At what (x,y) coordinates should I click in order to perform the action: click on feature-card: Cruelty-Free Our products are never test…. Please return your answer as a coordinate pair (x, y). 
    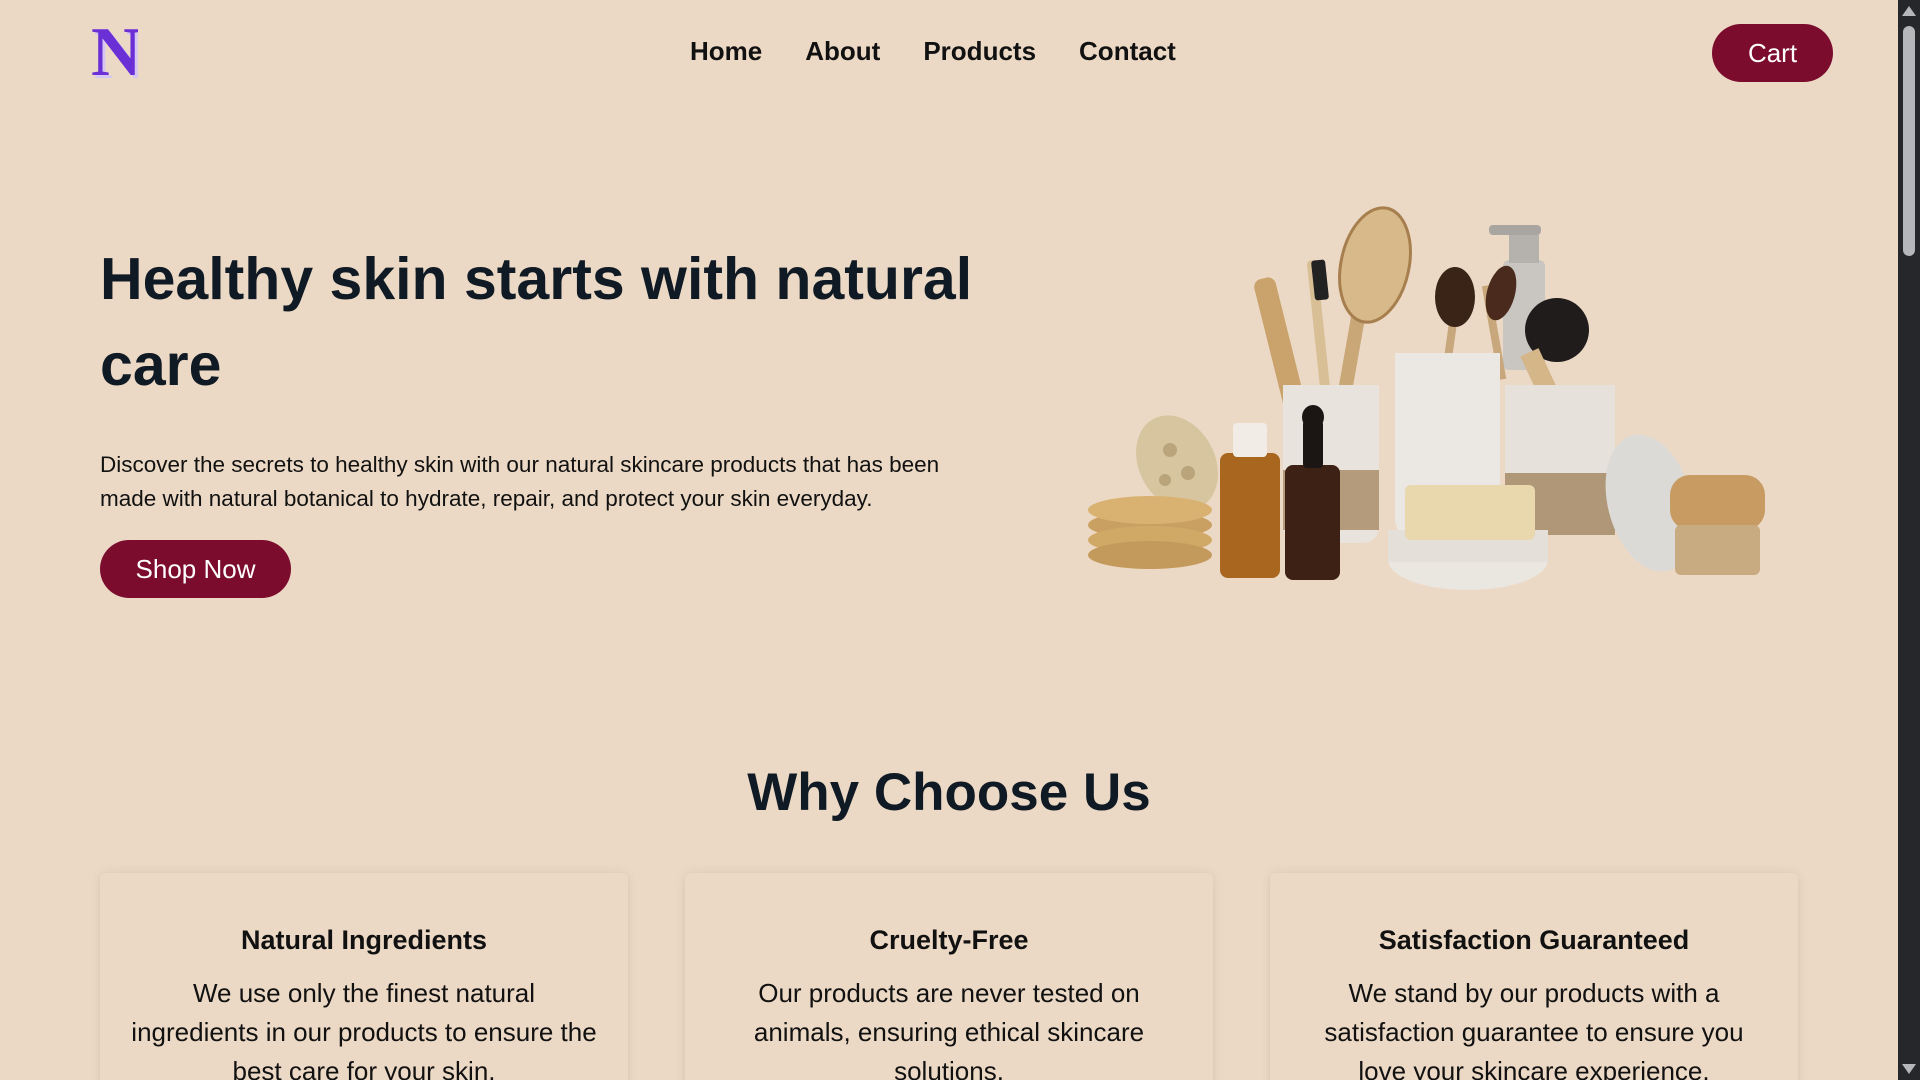
    Looking at the image, I should click on (949, 976).